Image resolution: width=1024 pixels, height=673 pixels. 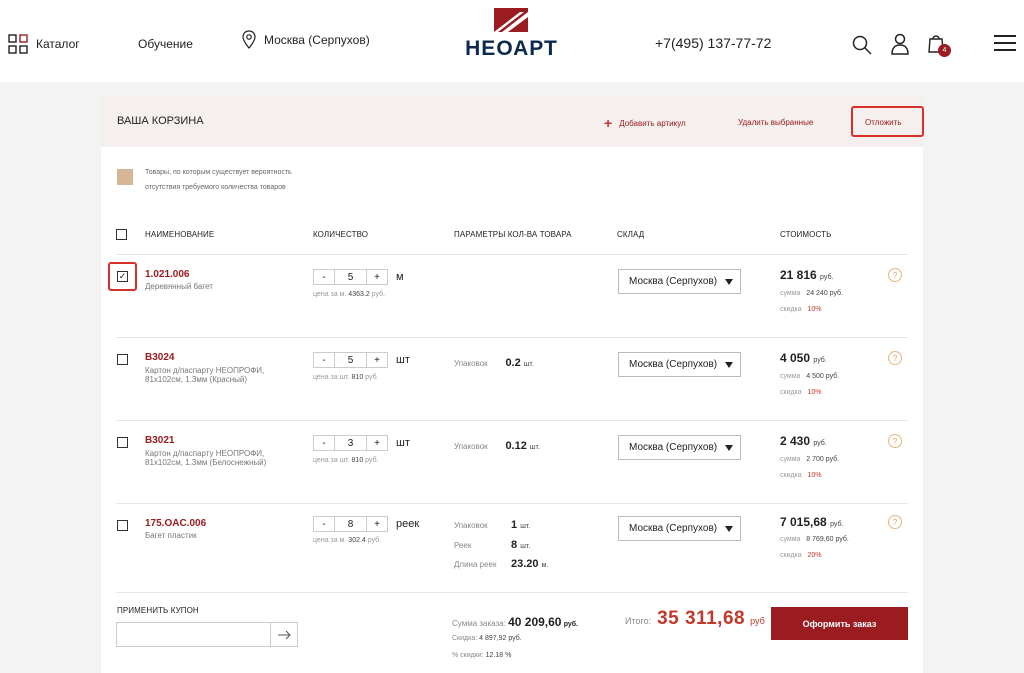 What do you see at coordinates (803, 441) in the screenshot?
I see `item-cost: 2 430 руб.` at bounding box center [803, 441].